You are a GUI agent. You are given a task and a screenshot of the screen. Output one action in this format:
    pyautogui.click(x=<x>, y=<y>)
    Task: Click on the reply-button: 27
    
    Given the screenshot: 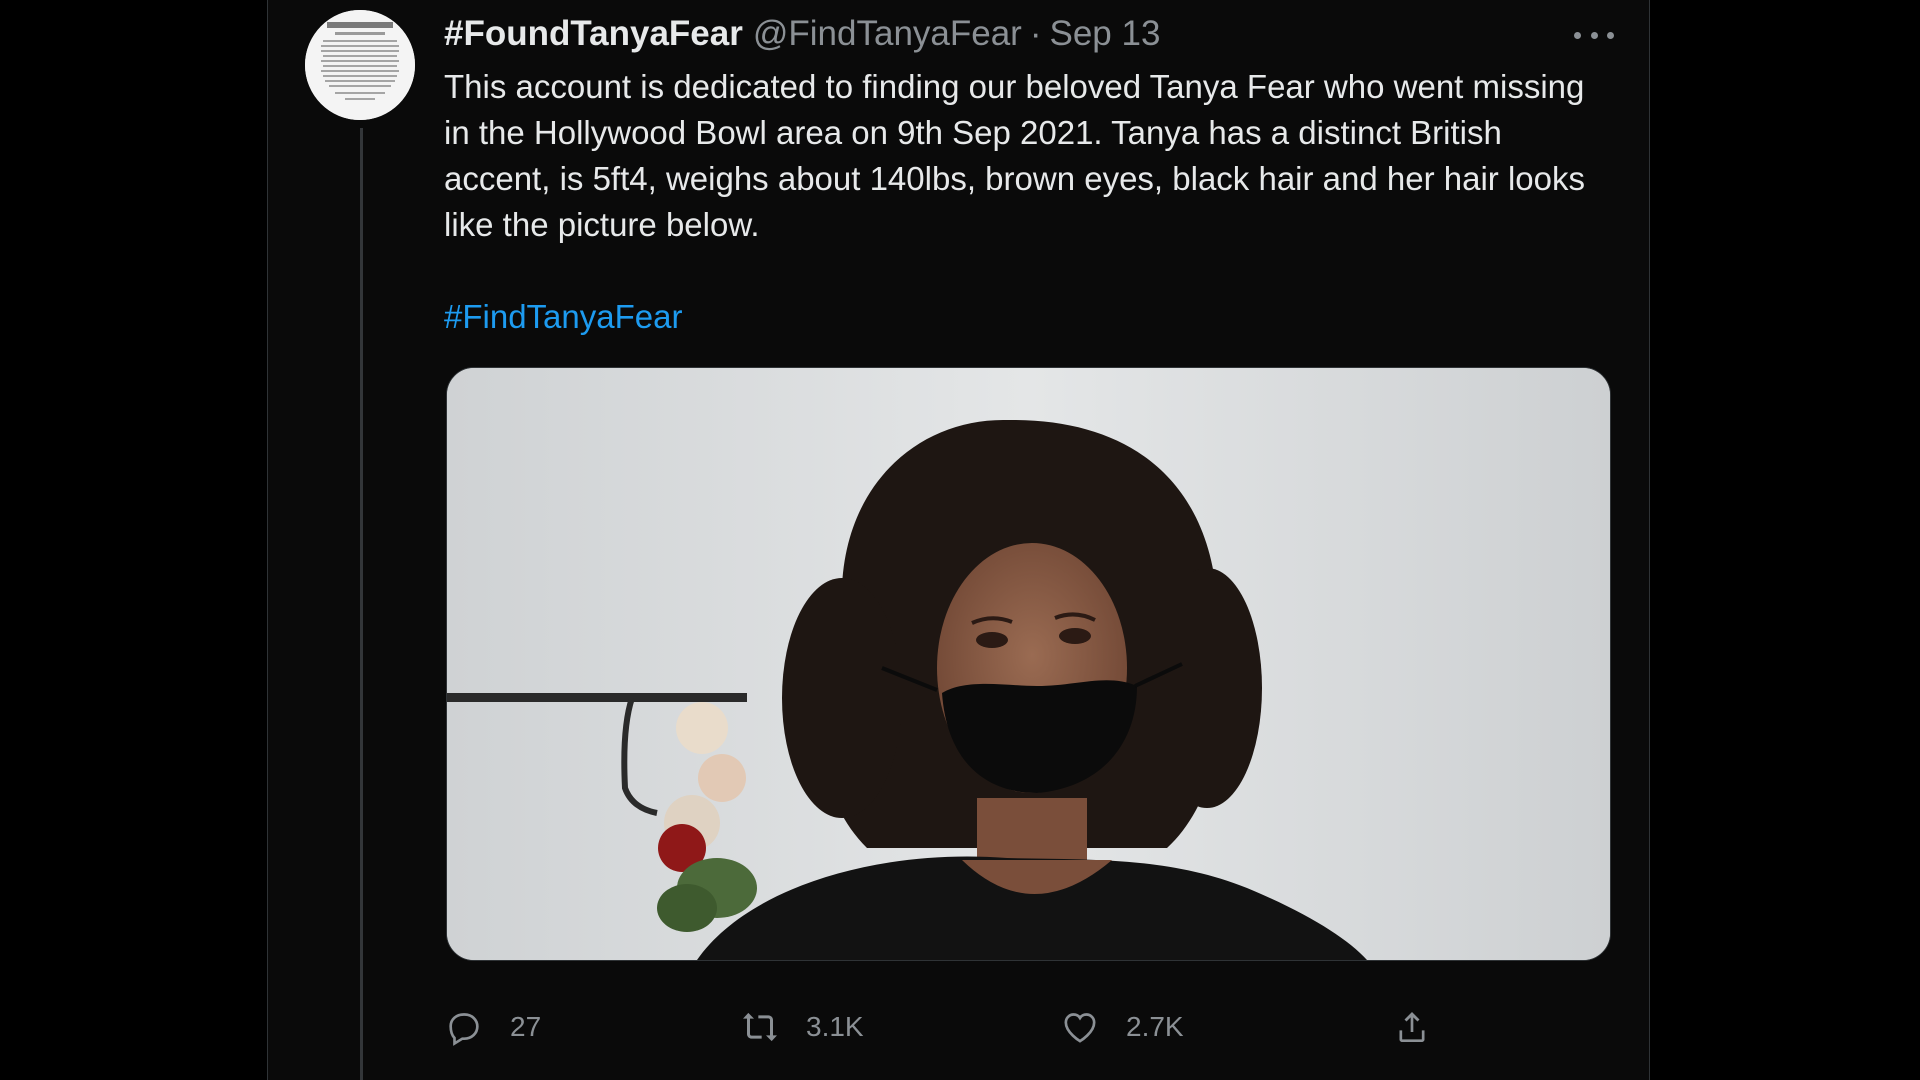 What is the action you would take?
    pyautogui.click(x=492, y=1027)
    